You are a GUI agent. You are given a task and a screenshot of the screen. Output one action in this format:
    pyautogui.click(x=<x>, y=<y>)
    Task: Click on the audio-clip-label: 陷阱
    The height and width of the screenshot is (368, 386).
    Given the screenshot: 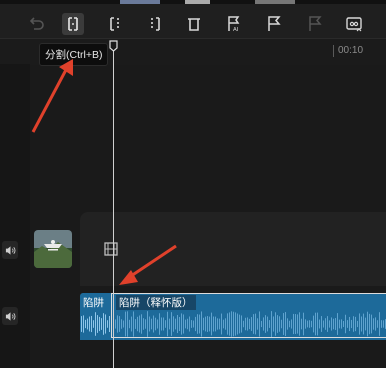 What is the action you would take?
    pyautogui.click(x=93, y=303)
    